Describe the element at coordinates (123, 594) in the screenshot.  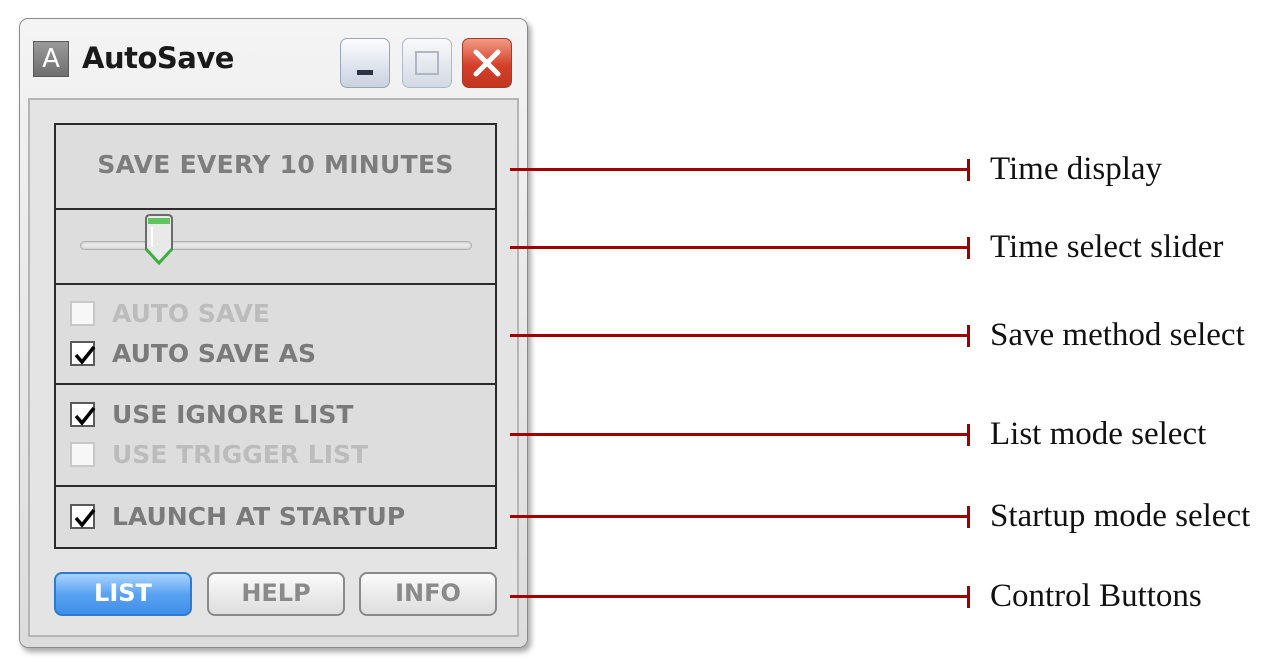
I see `list-button: LIST` at that location.